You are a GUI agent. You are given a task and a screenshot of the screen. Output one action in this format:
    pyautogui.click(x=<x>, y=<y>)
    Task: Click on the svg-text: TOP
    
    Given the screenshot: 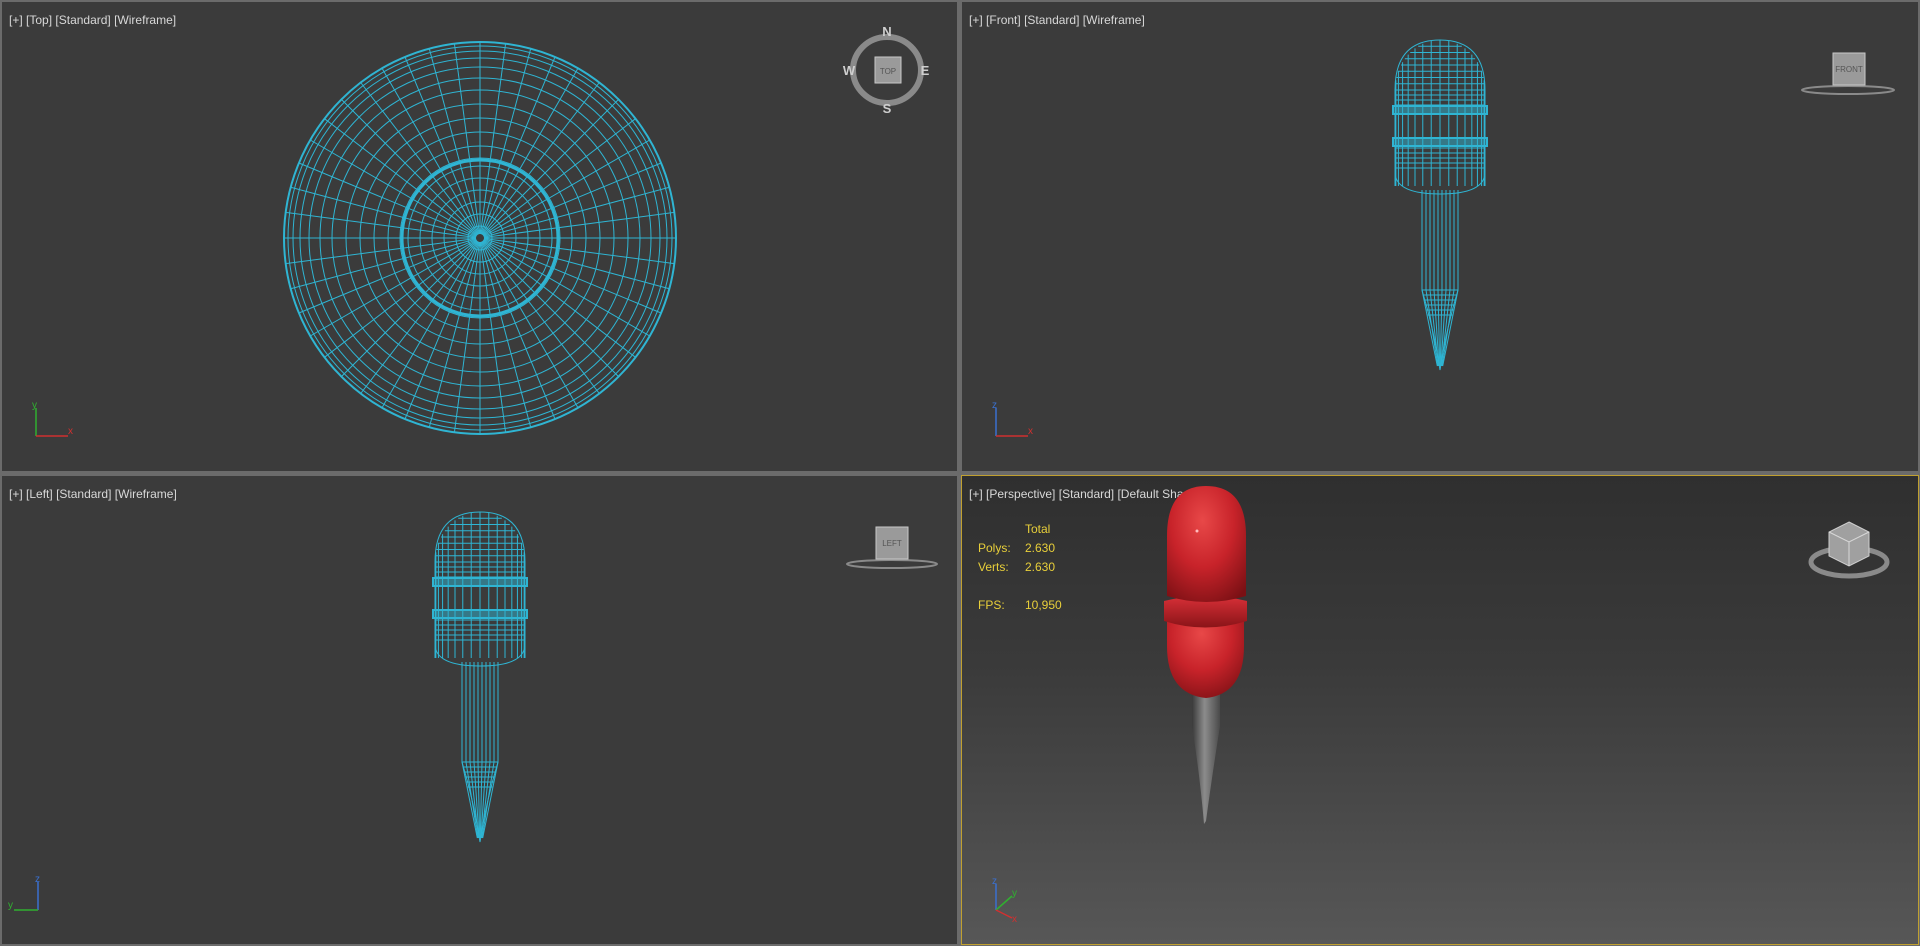 What is the action you would take?
    pyautogui.click(x=888, y=71)
    